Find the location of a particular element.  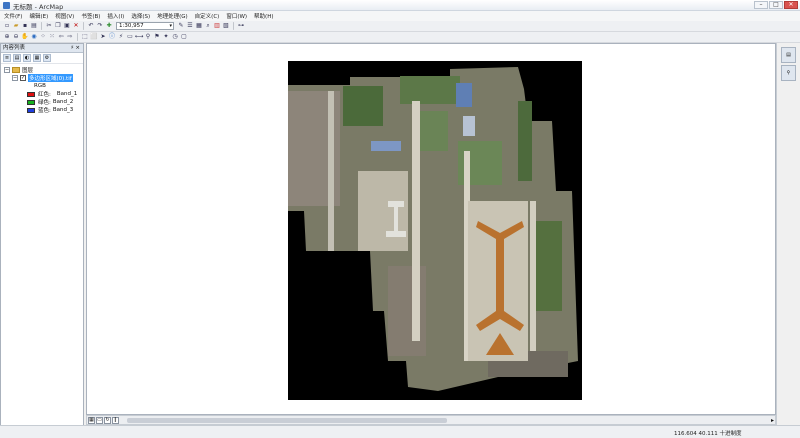

clear-selection-icon: ⬜ is located at coordinates (94, 37).